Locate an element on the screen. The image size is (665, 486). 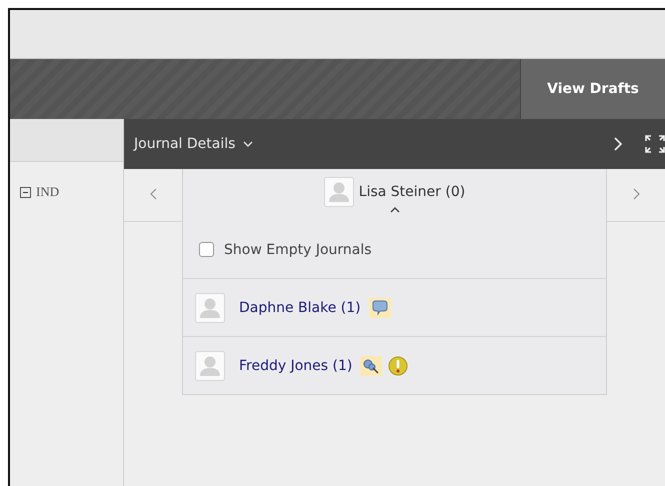
chevron-down-icon is located at coordinates (248, 144).